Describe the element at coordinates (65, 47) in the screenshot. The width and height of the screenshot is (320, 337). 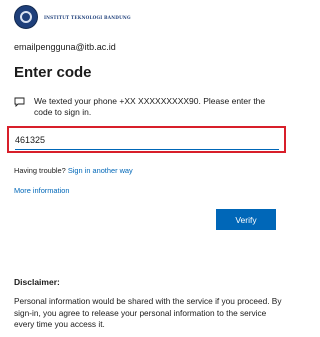
I see `account-email: emailpengguna@itb.ac.id` at that location.